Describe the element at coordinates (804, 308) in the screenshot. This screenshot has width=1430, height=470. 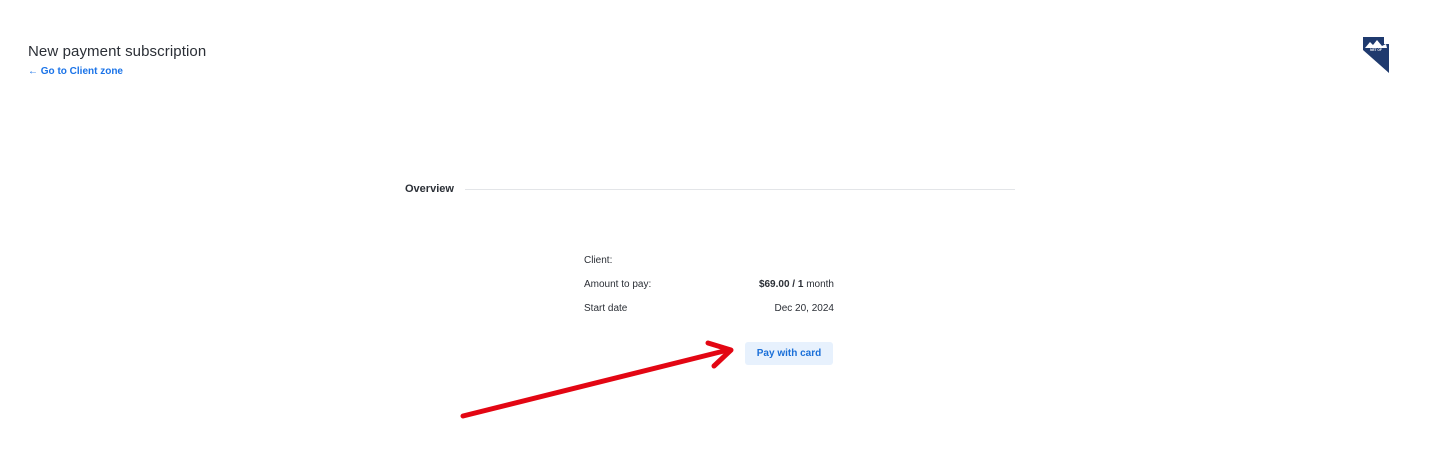
I see `start-date-value: Dec 20, 2024` at that location.